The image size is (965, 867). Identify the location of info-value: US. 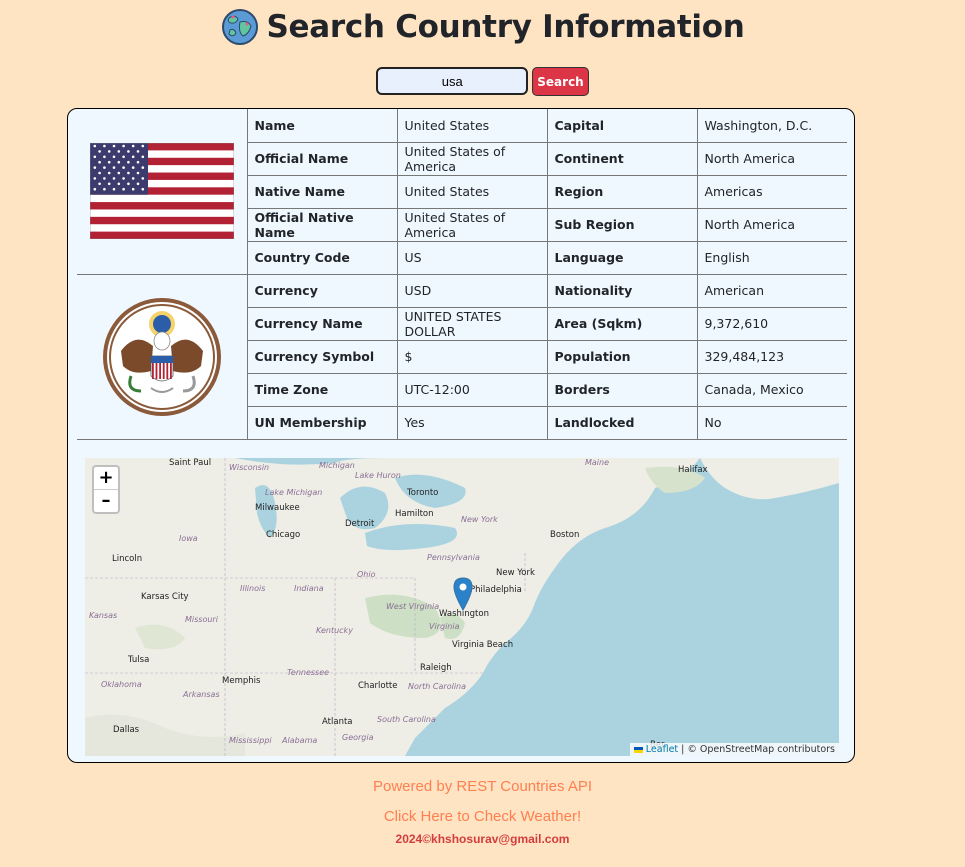
(472, 257).